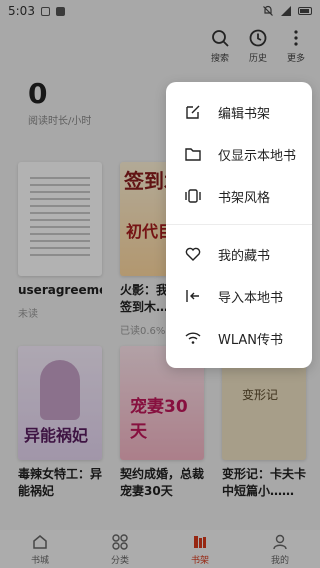 The height and width of the screenshot is (568, 320). Describe the element at coordinates (244, 198) in the screenshot. I see `menu-item-label: 书架风格` at that location.